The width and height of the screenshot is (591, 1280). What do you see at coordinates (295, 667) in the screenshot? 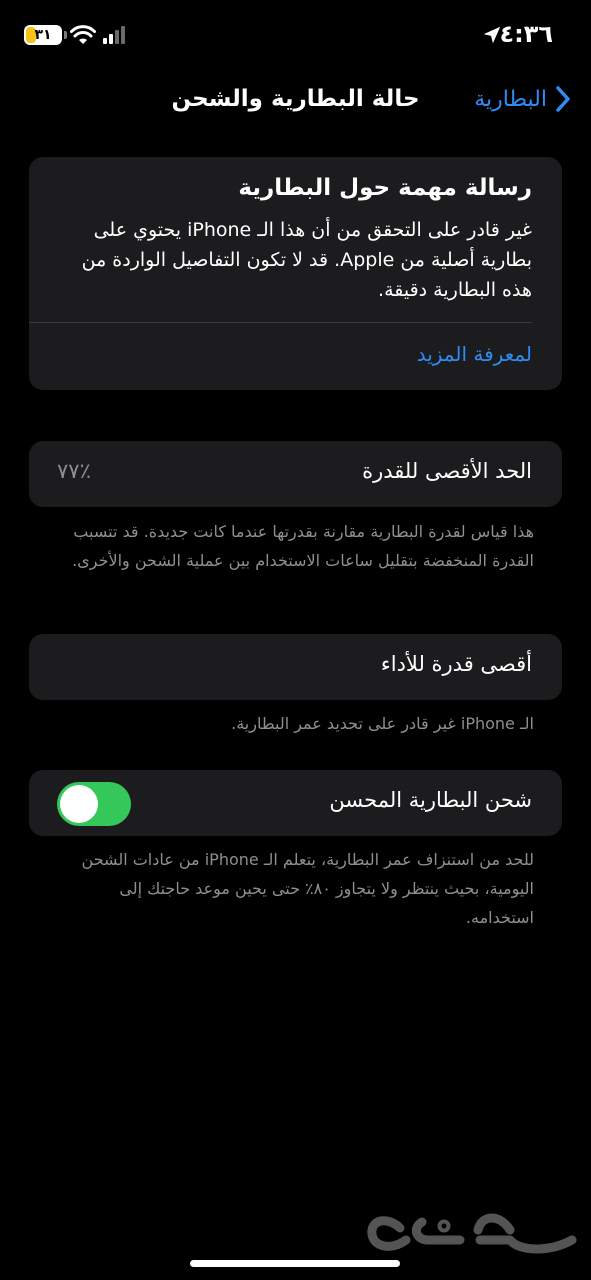
I see `peak-performance-row: أقصى قدرة للأداء` at bounding box center [295, 667].